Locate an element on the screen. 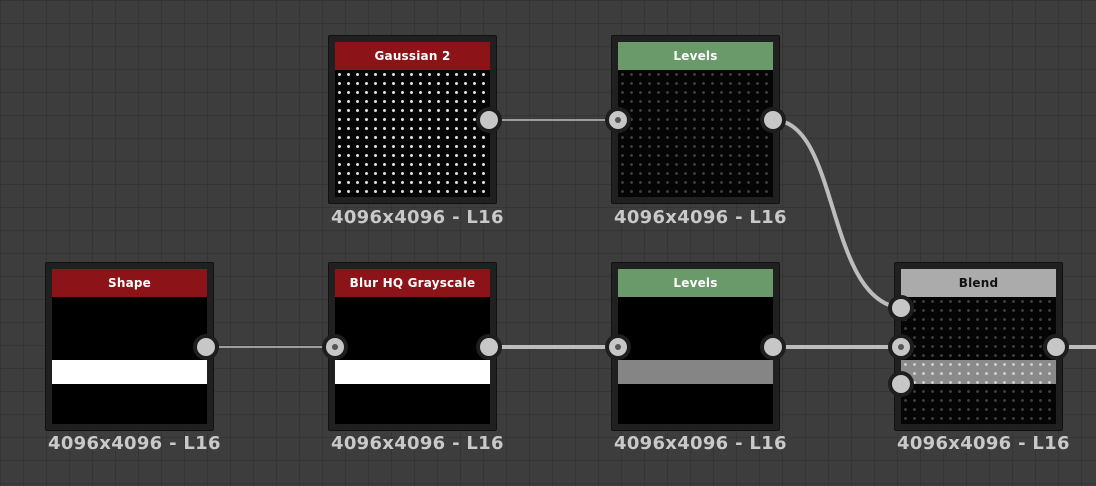 The width and height of the screenshot is (1096, 486). node-title: Blur HQ Grayscale is located at coordinates (412, 283).